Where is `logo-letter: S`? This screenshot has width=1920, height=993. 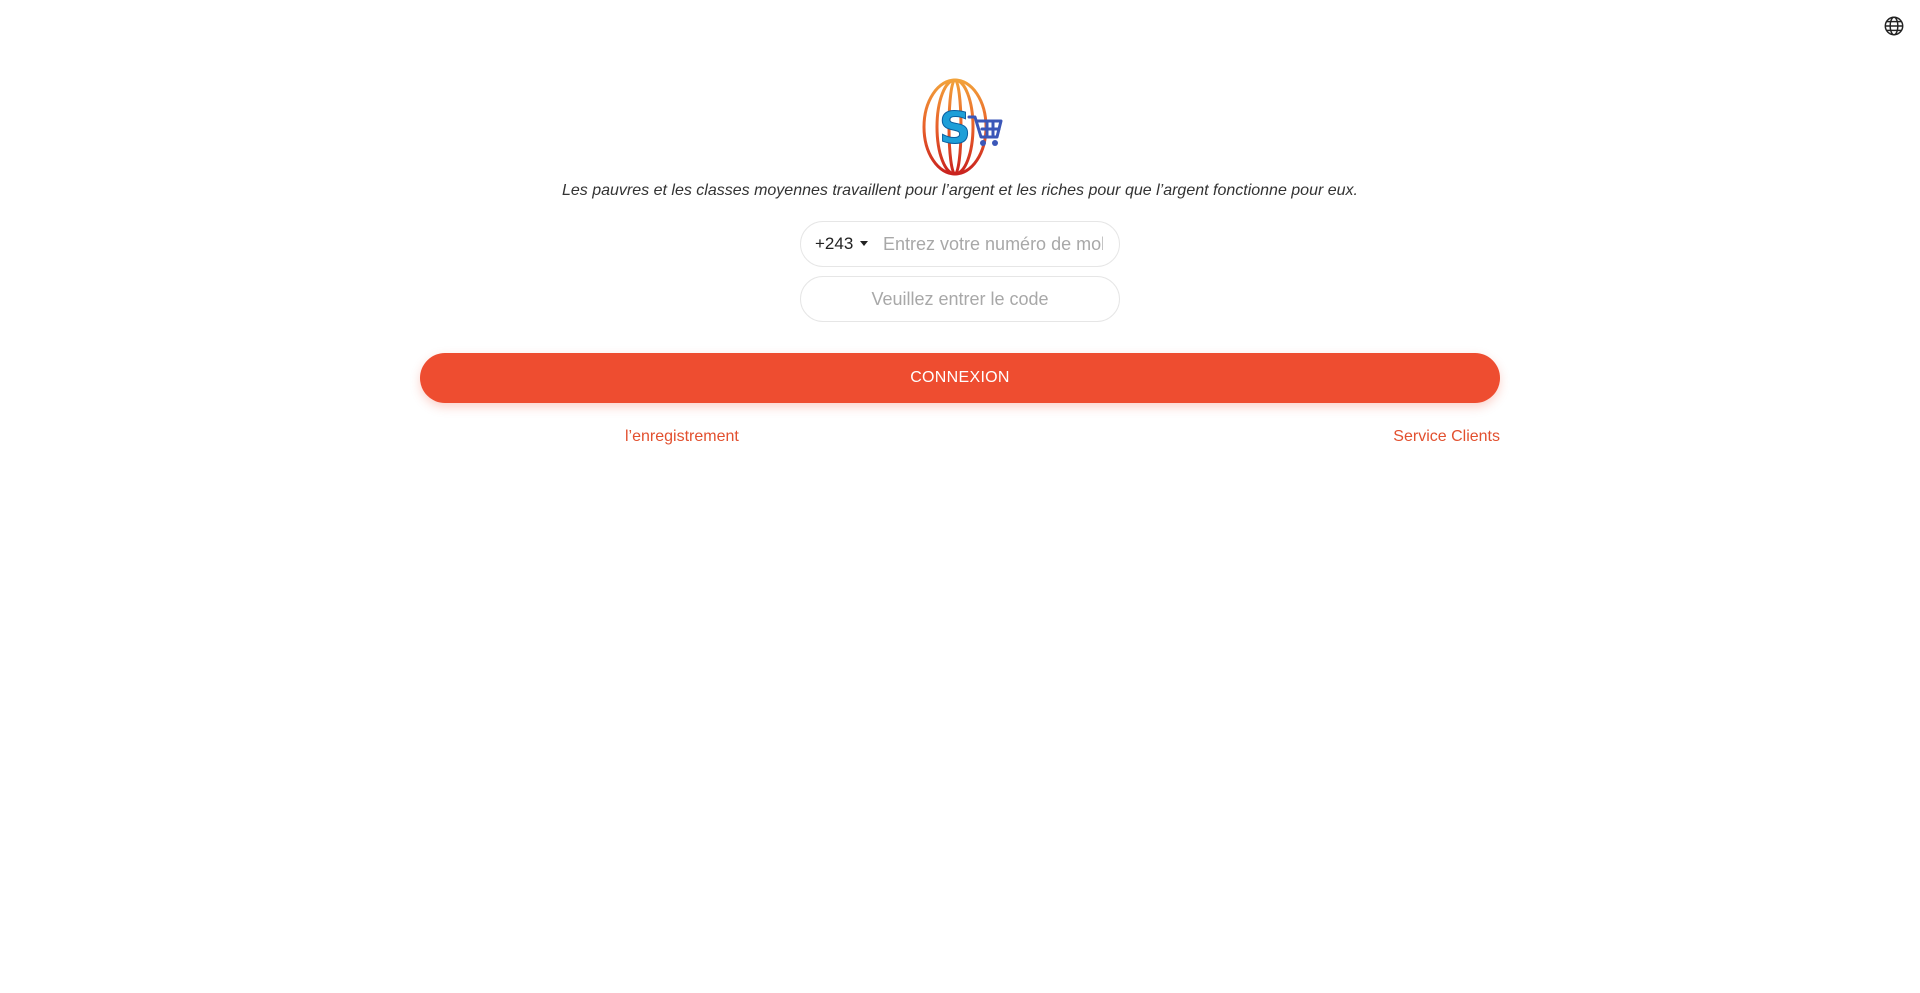 logo-letter: S is located at coordinates (955, 128).